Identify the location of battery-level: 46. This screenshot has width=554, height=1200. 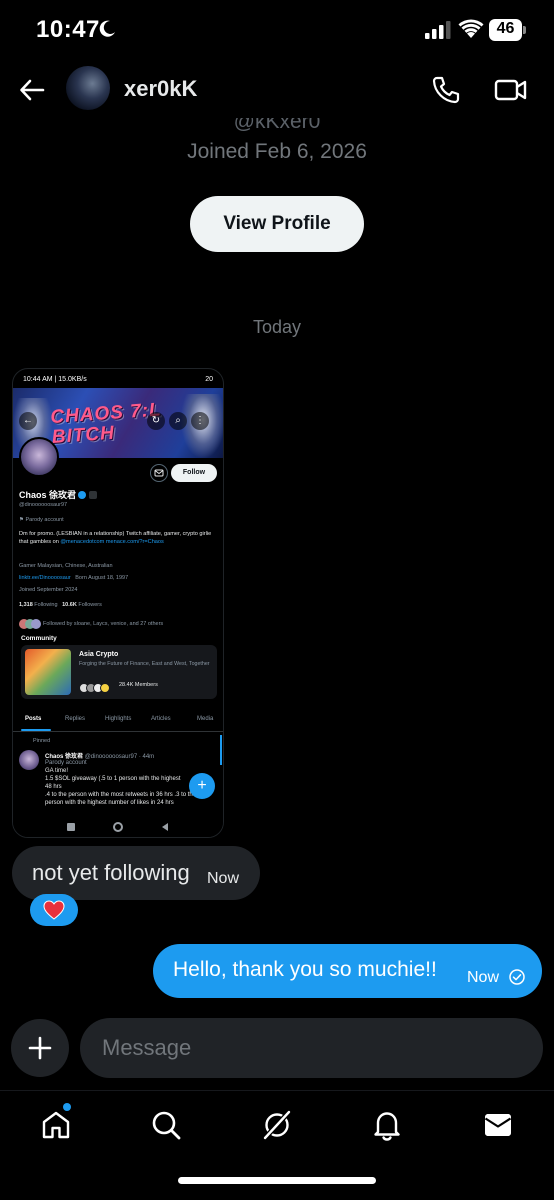
(505, 28).